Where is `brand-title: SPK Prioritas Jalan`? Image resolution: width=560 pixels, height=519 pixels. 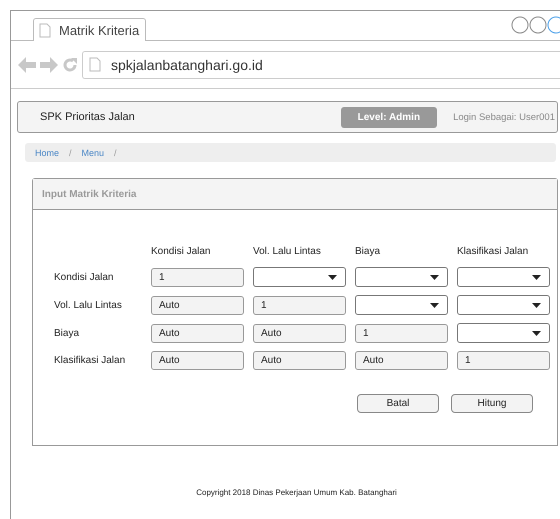
brand-title: SPK Prioritas Jalan is located at coordinates (88, 117).